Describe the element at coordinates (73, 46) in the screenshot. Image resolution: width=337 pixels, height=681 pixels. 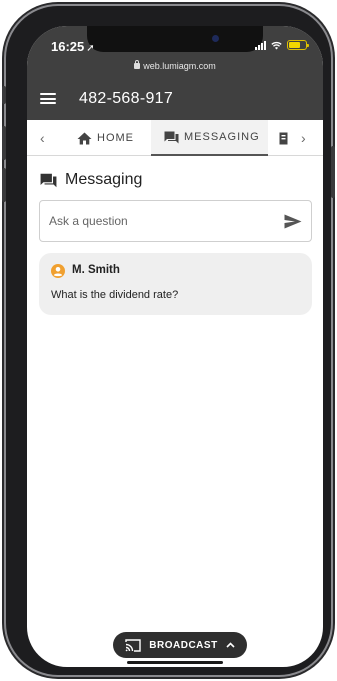
I see `status-time: 16:25 ➚` at that location.